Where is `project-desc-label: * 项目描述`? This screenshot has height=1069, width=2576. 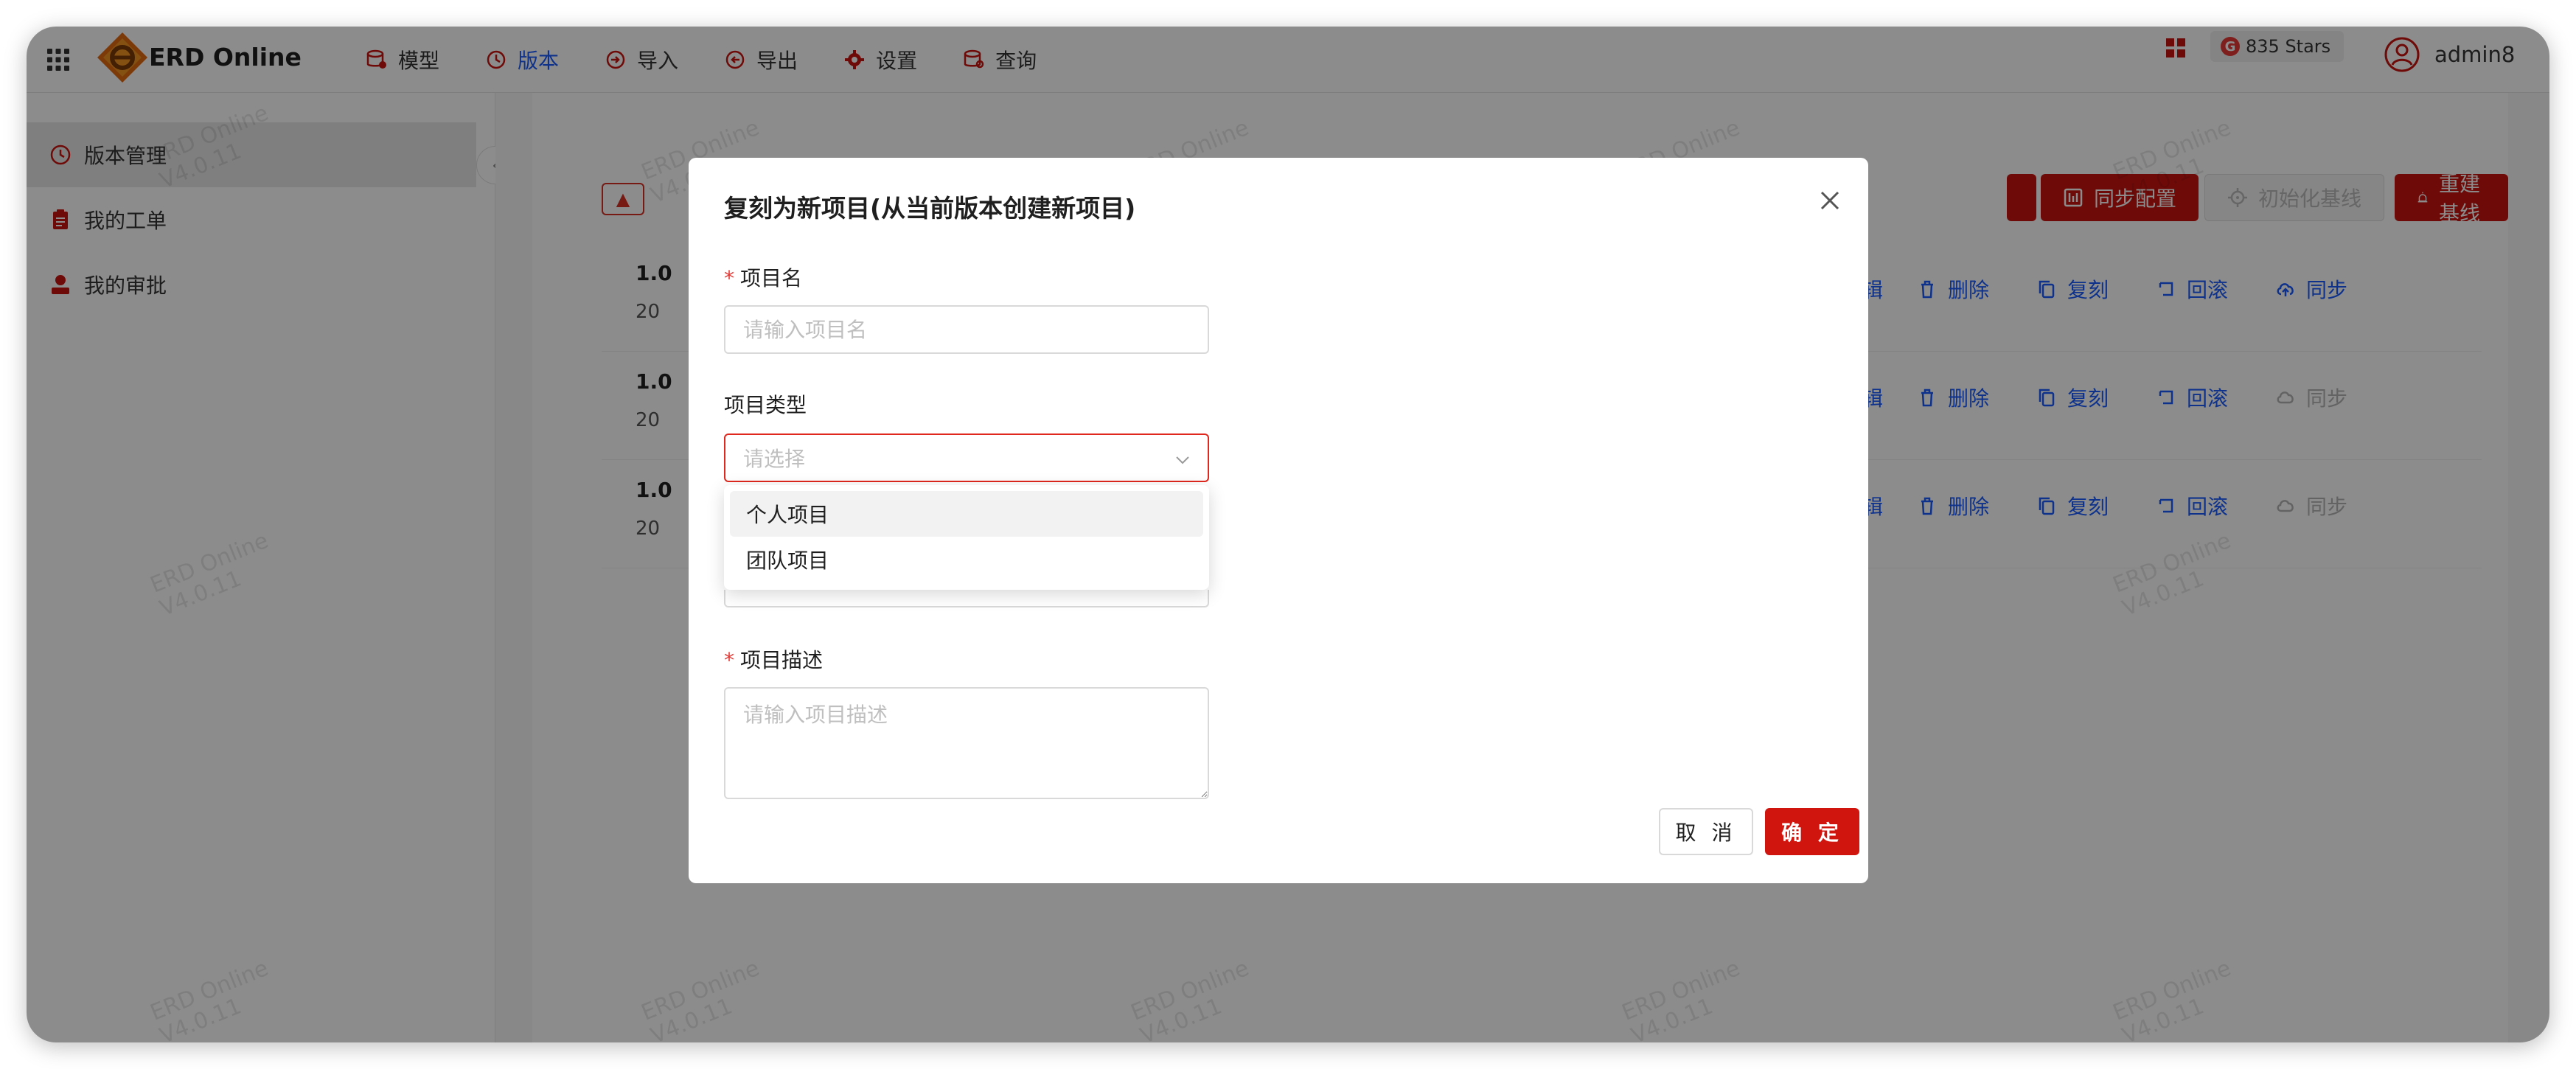
project-desc-label: * 项目描述 is located at coordinates (774, 659).